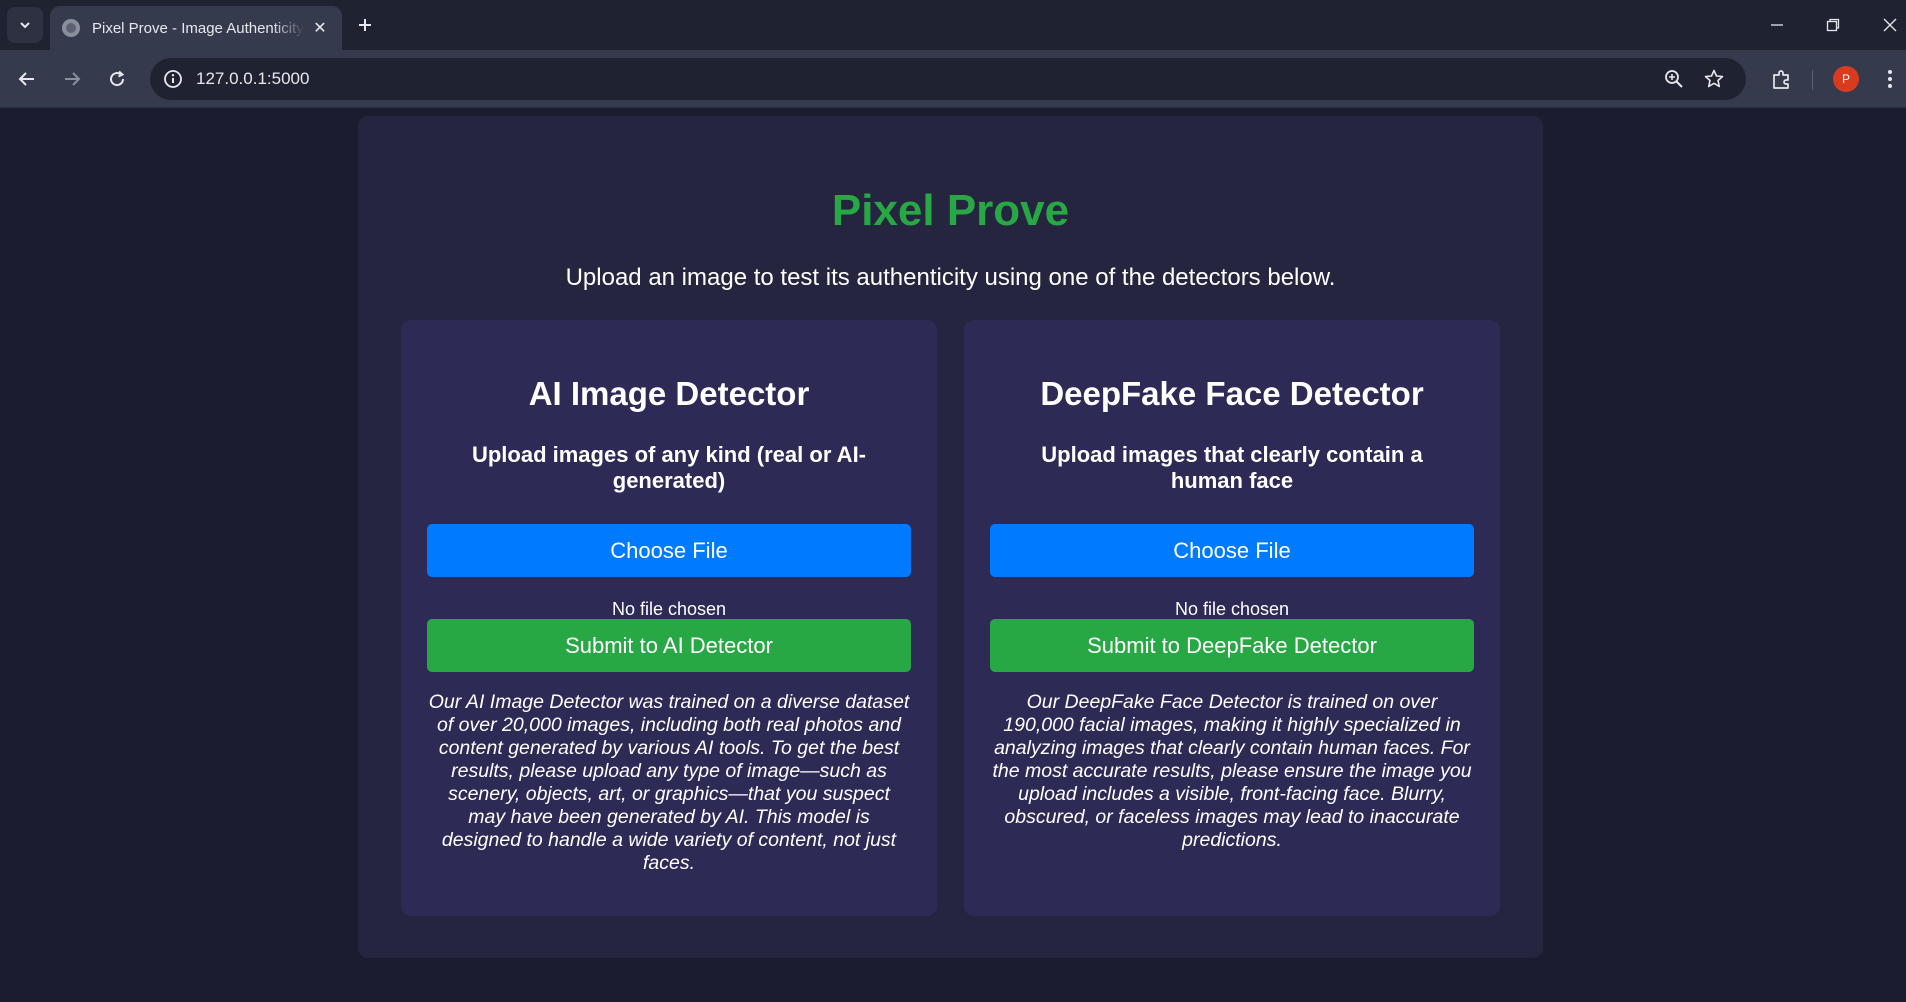 Image resolution: width=1906 pixels, height=1002 pixels. What do you see at coordinates (1846, 79) in the screenshot?
I see `profile-avatar: P` at bounding box center [1846, 79].